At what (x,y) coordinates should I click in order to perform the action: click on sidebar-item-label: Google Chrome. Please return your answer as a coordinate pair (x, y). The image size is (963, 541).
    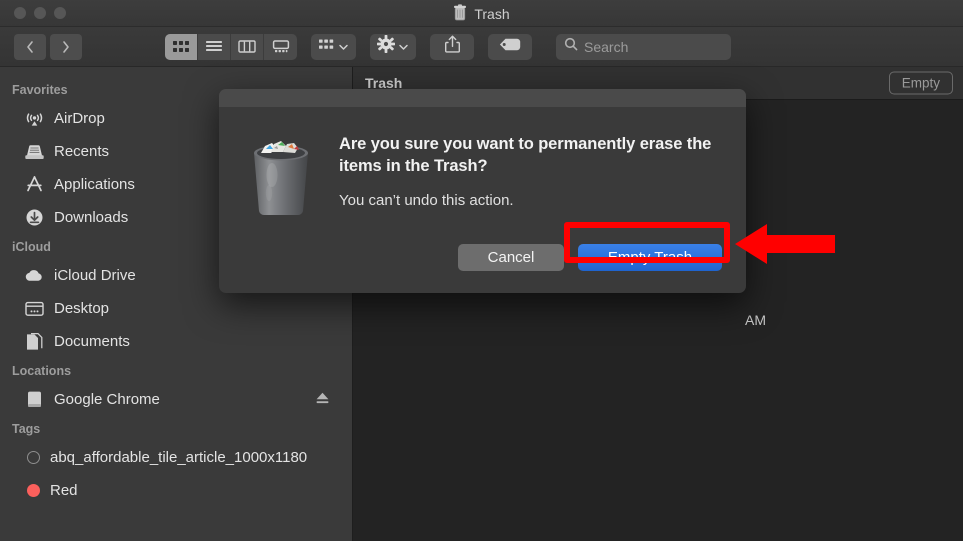
    Looking at the image, I should click on (107, 399).